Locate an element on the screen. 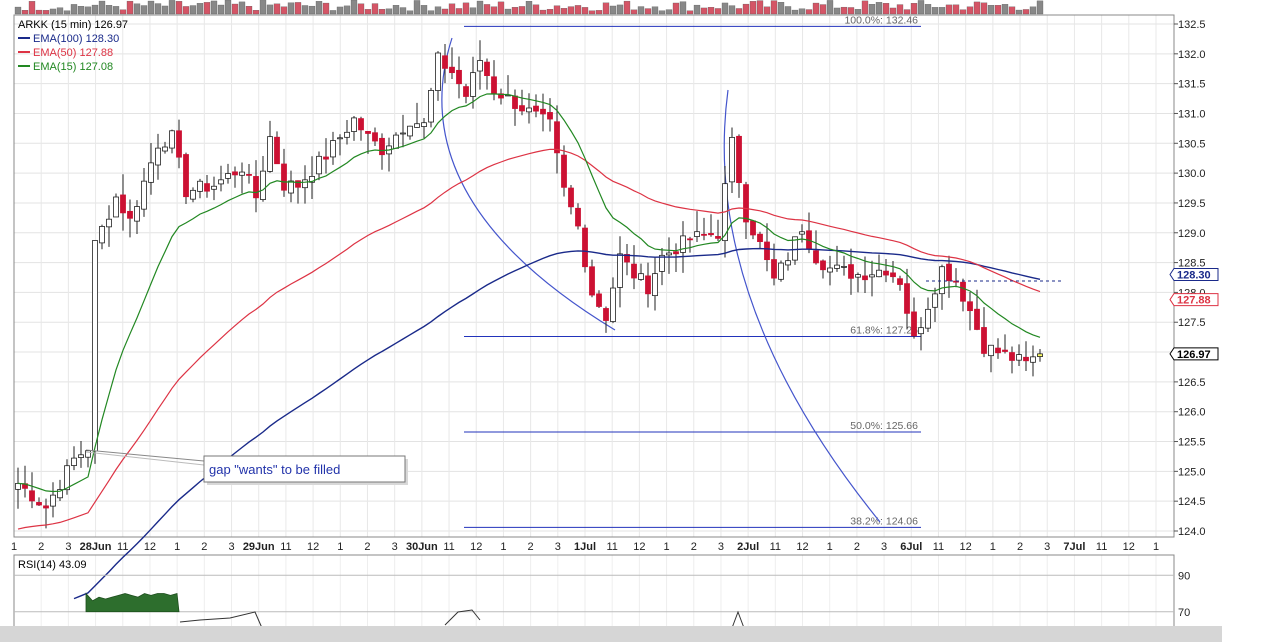 The width and height of the screenshot is (1263, 642). y-tick-label: 124.0 is located at coordinates (1192, 532).